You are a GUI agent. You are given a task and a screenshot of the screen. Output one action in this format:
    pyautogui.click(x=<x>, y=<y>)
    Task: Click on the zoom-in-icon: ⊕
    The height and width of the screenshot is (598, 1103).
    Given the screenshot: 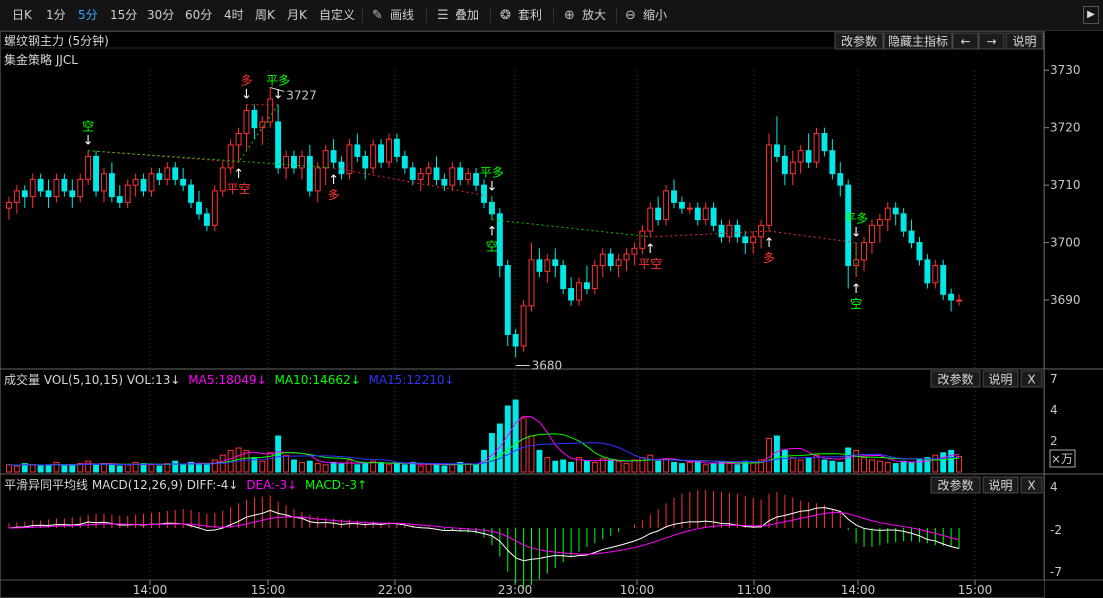 What is the action you would take?
    pyautogui.click(x=569, y=15)
    